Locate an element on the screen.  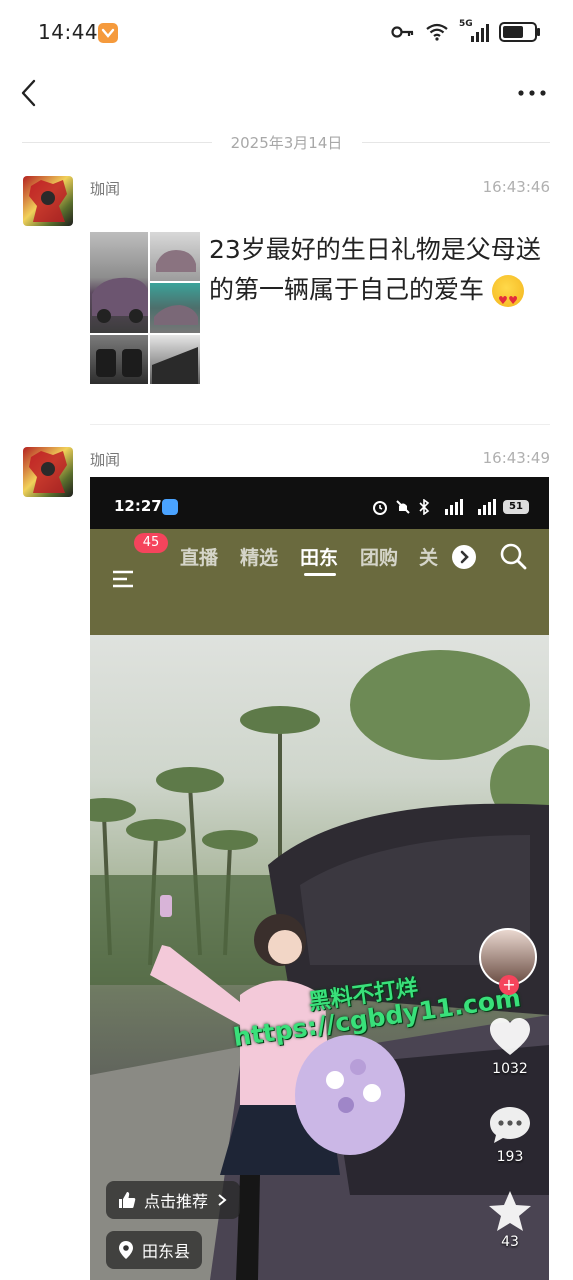
mute-icon is located at coordinates (403, 507).